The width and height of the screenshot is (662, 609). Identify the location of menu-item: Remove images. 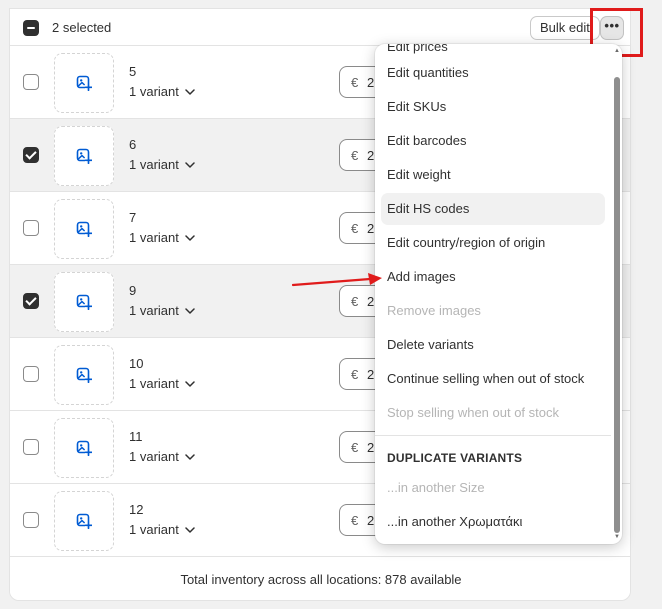
(434, 310).